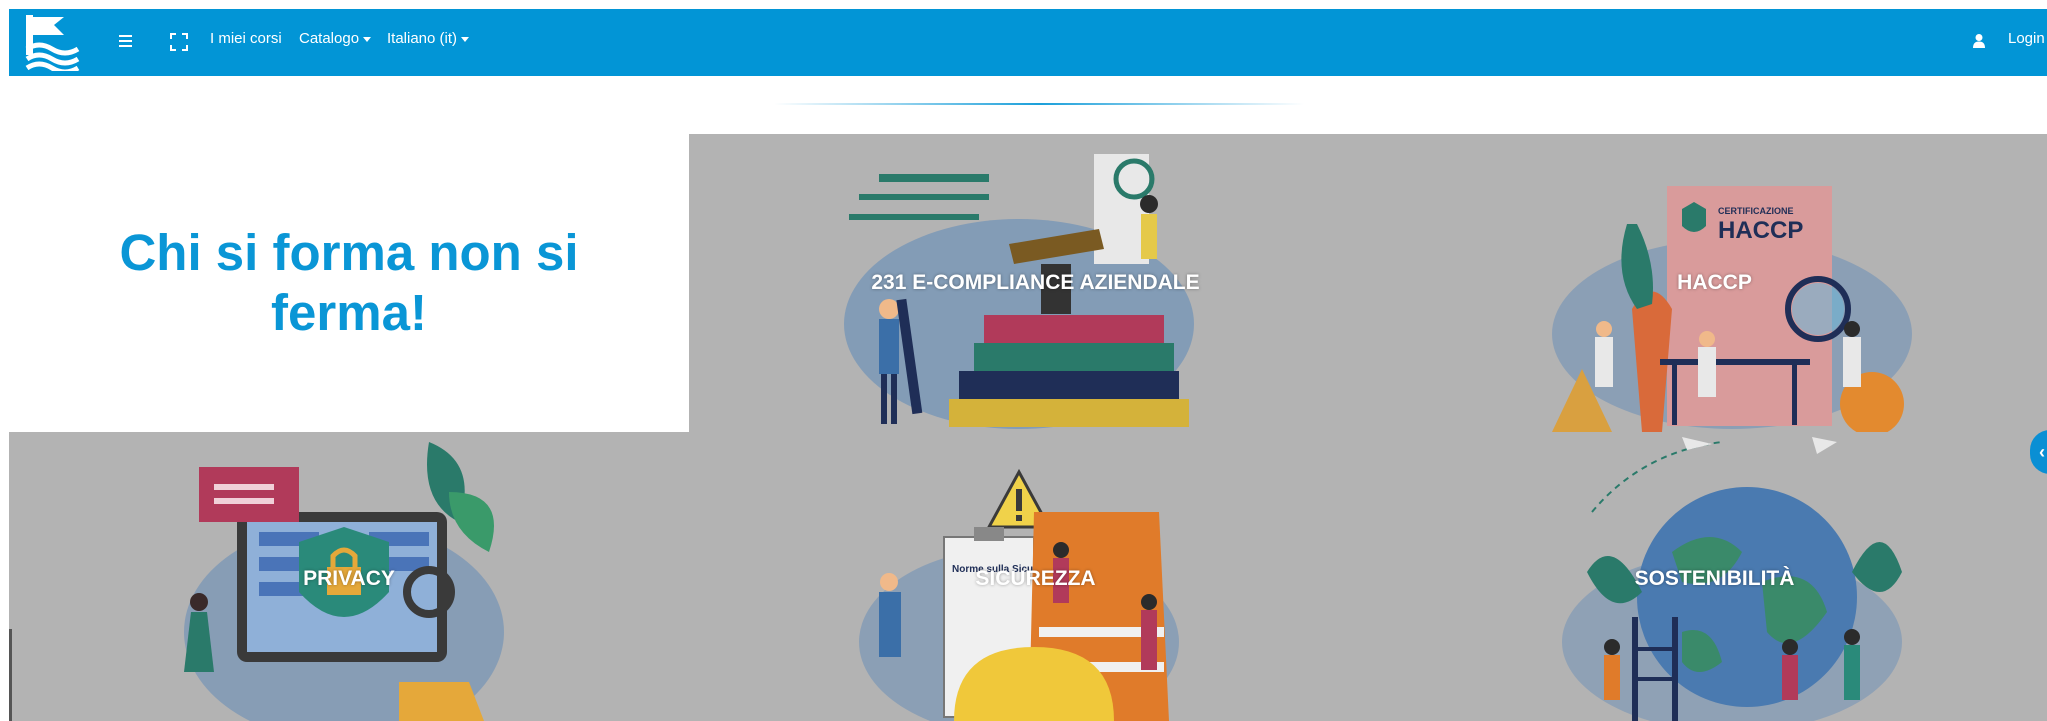 This screenshot has width=2047, height=721. I want to click on tile-label-haccp: HACCP, so click(1714, 282).